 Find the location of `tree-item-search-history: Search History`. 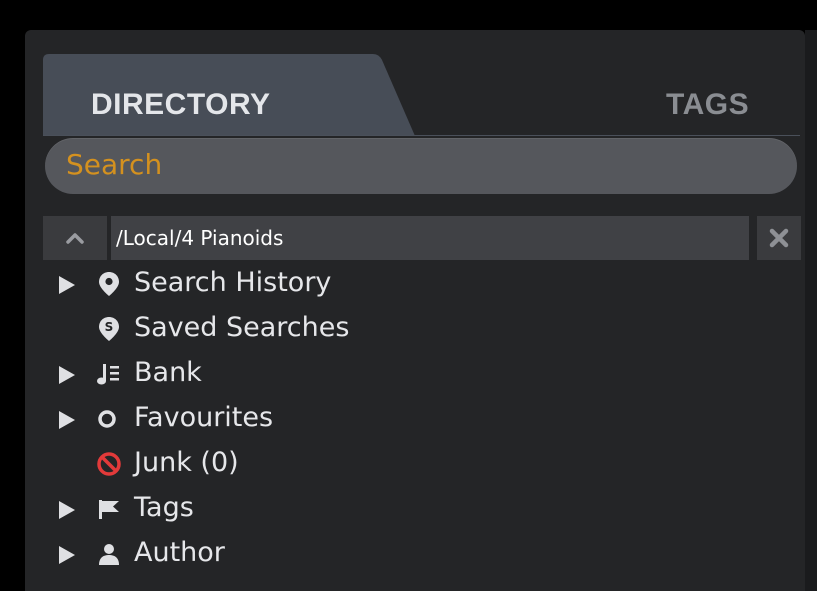

tree-item-search-history: Search History is located at coordinates (428, 284).